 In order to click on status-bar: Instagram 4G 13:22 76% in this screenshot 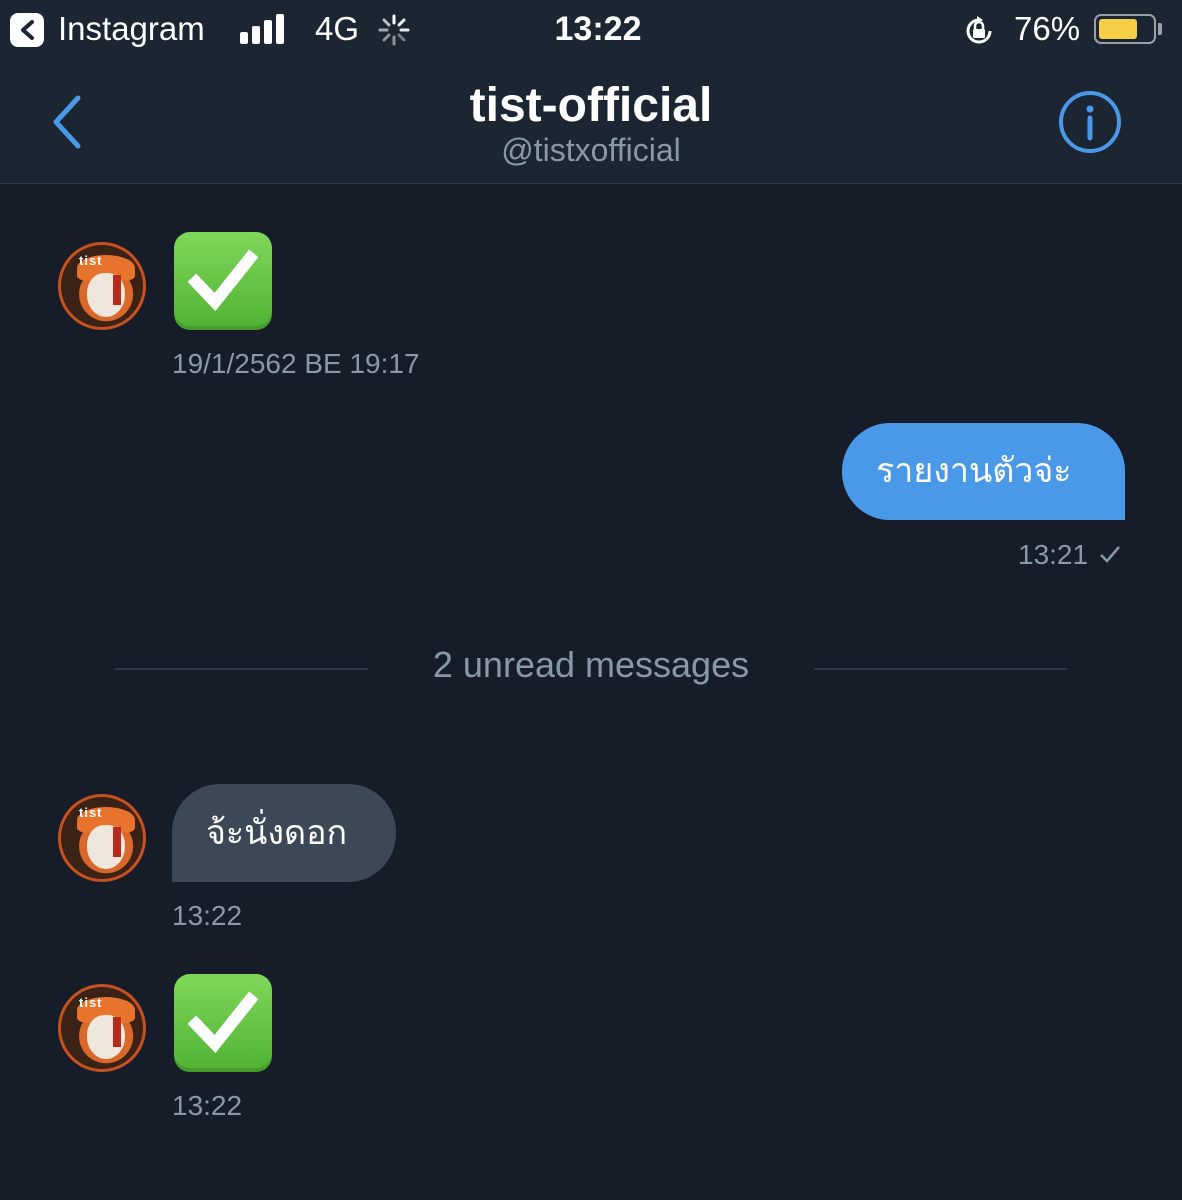, I will do `click(591, 31)`.